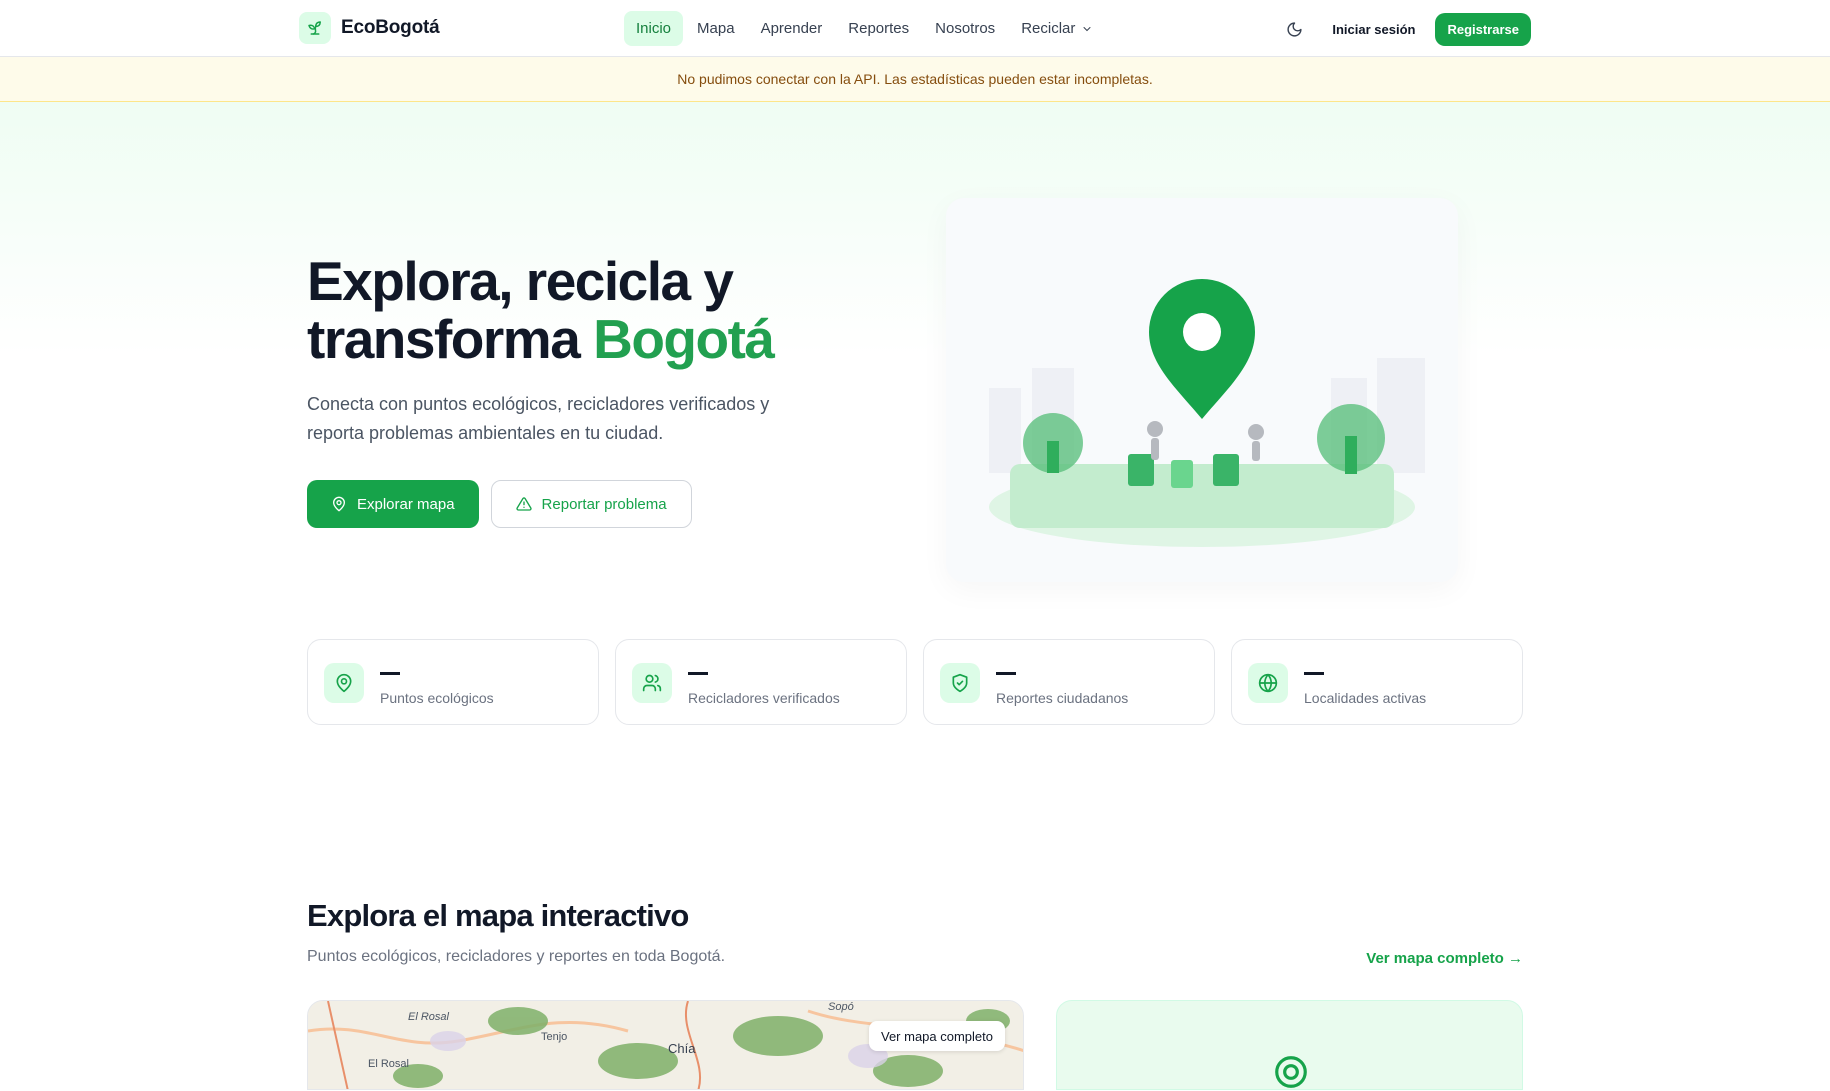  What do you see at coordinates (654, 28) in the screenshot?
I see `nav-item-inicio: Inicio` at bounding box center [654, 28].